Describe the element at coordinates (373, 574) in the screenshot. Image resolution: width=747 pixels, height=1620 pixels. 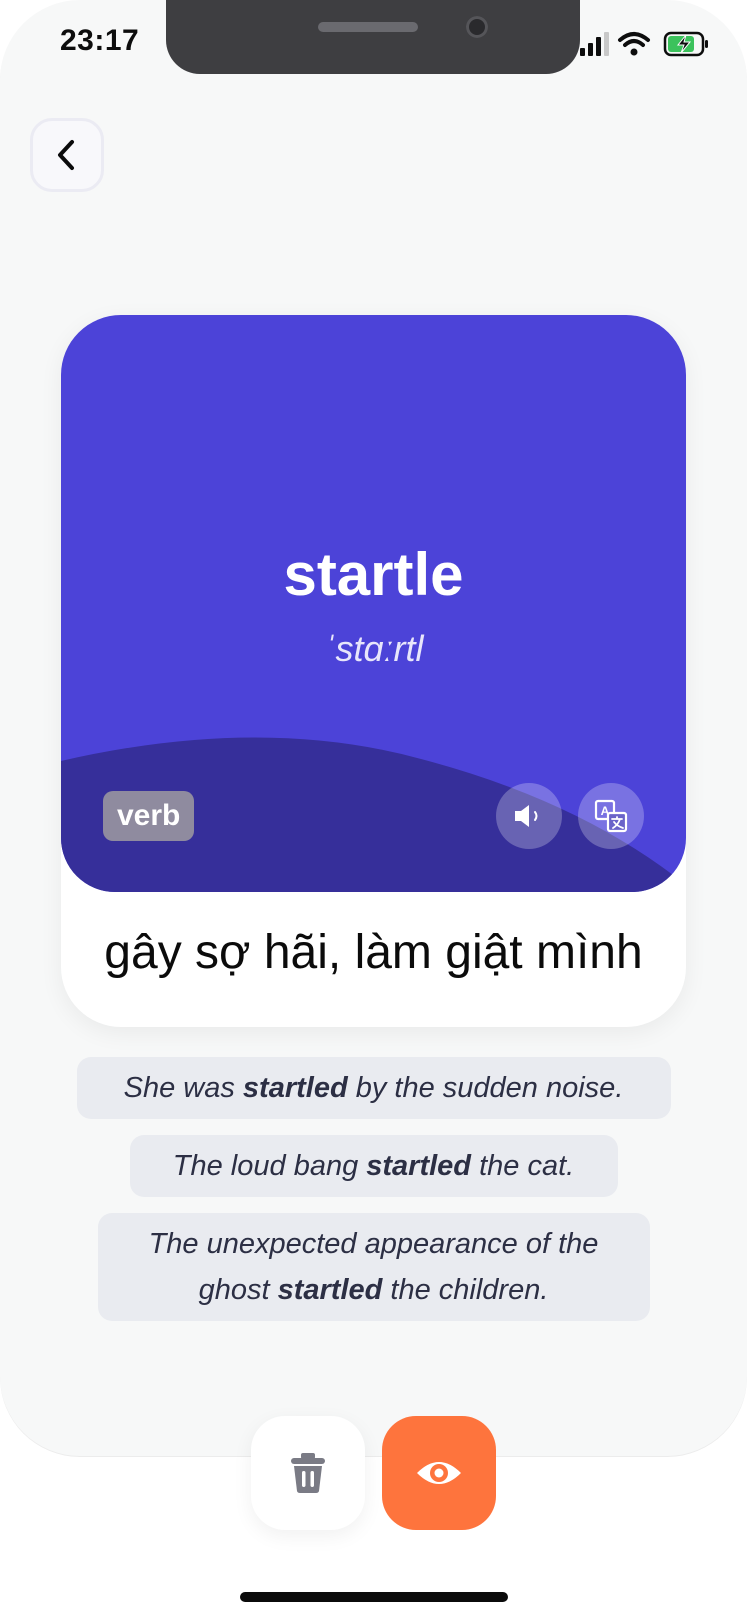
I see `flashcard-word: startle` at that location.